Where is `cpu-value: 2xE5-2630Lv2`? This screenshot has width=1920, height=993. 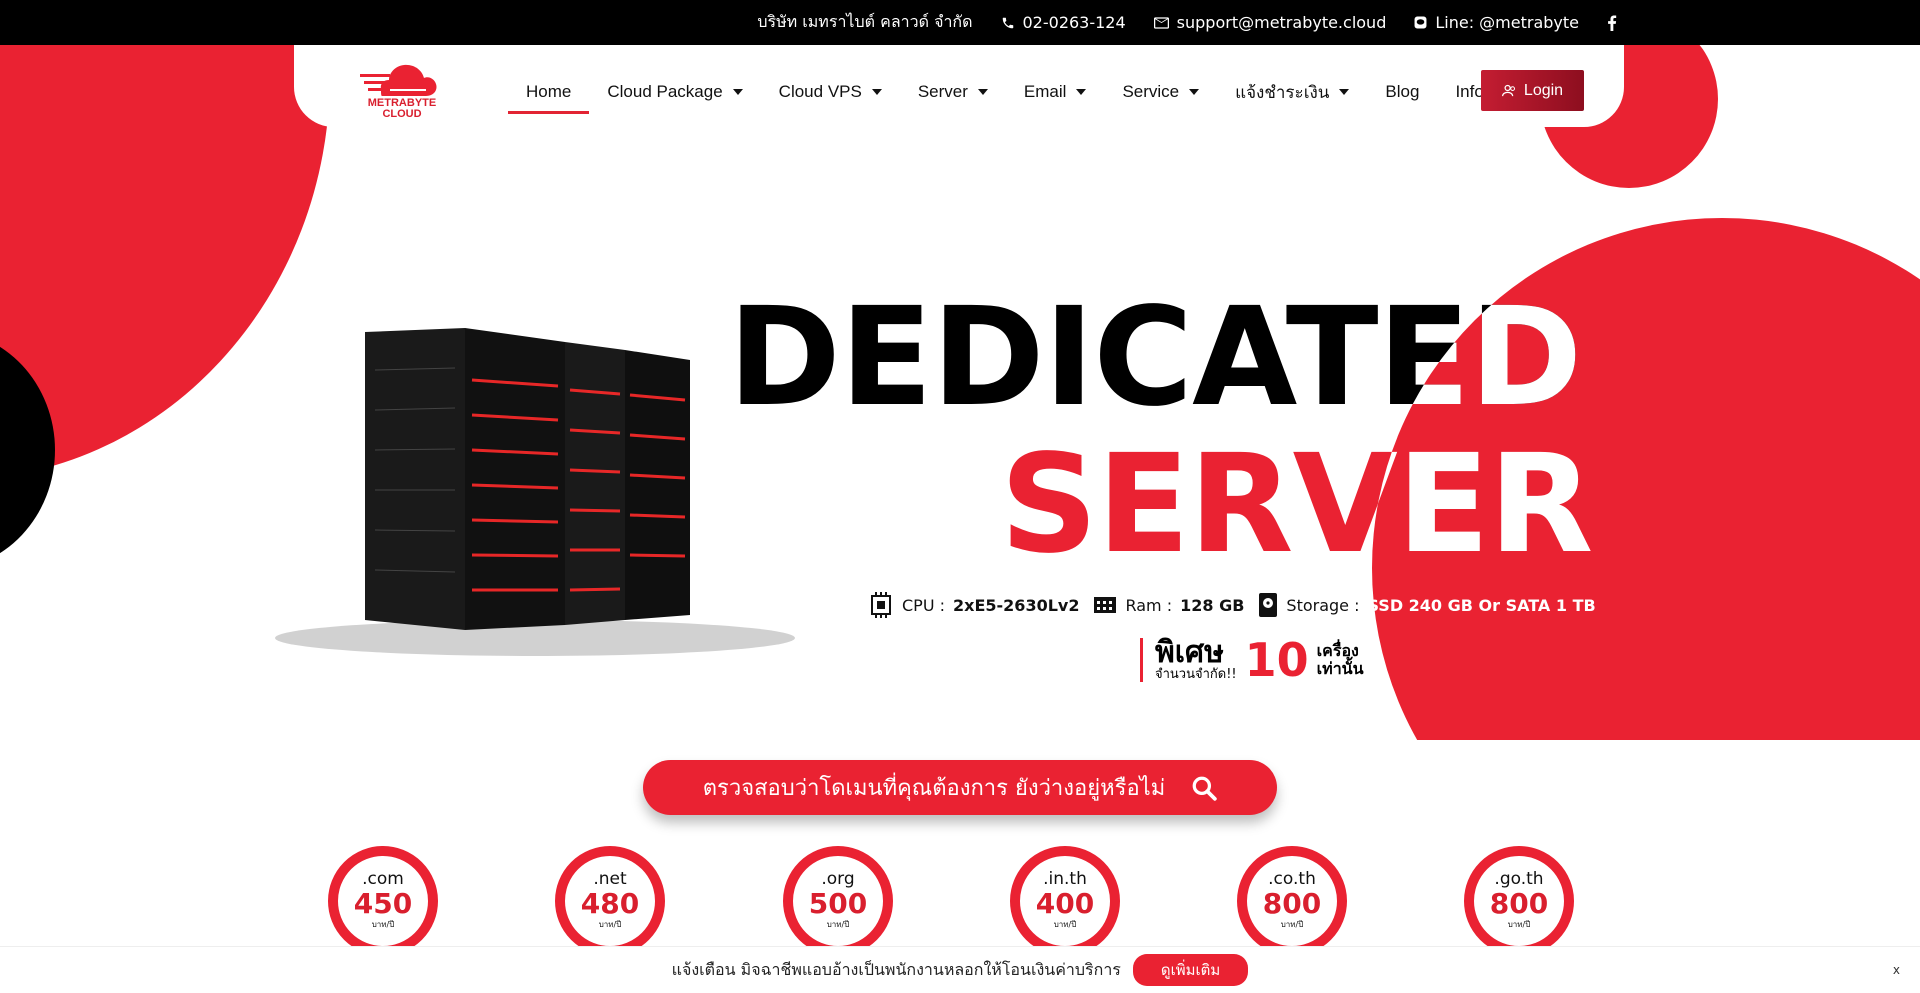 cpu-value: 2xE5-2630Lv2 is located at coordinates (1016, 605).